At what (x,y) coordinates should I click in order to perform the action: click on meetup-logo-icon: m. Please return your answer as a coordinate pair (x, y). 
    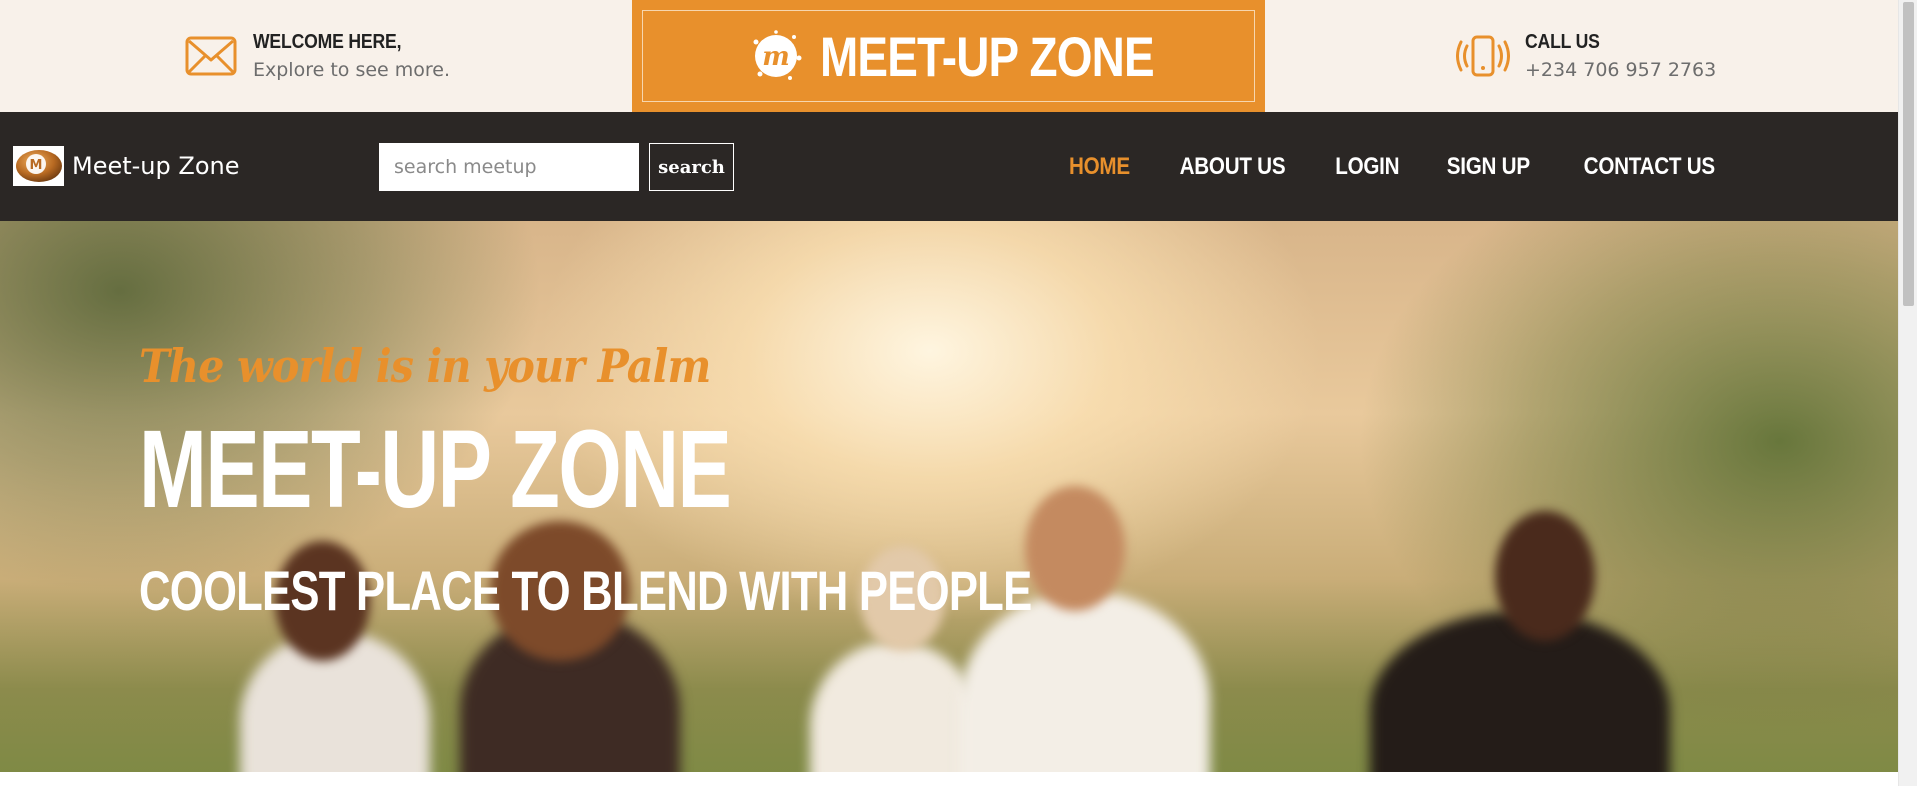
    Looking at the image, I should click on (776, 56).